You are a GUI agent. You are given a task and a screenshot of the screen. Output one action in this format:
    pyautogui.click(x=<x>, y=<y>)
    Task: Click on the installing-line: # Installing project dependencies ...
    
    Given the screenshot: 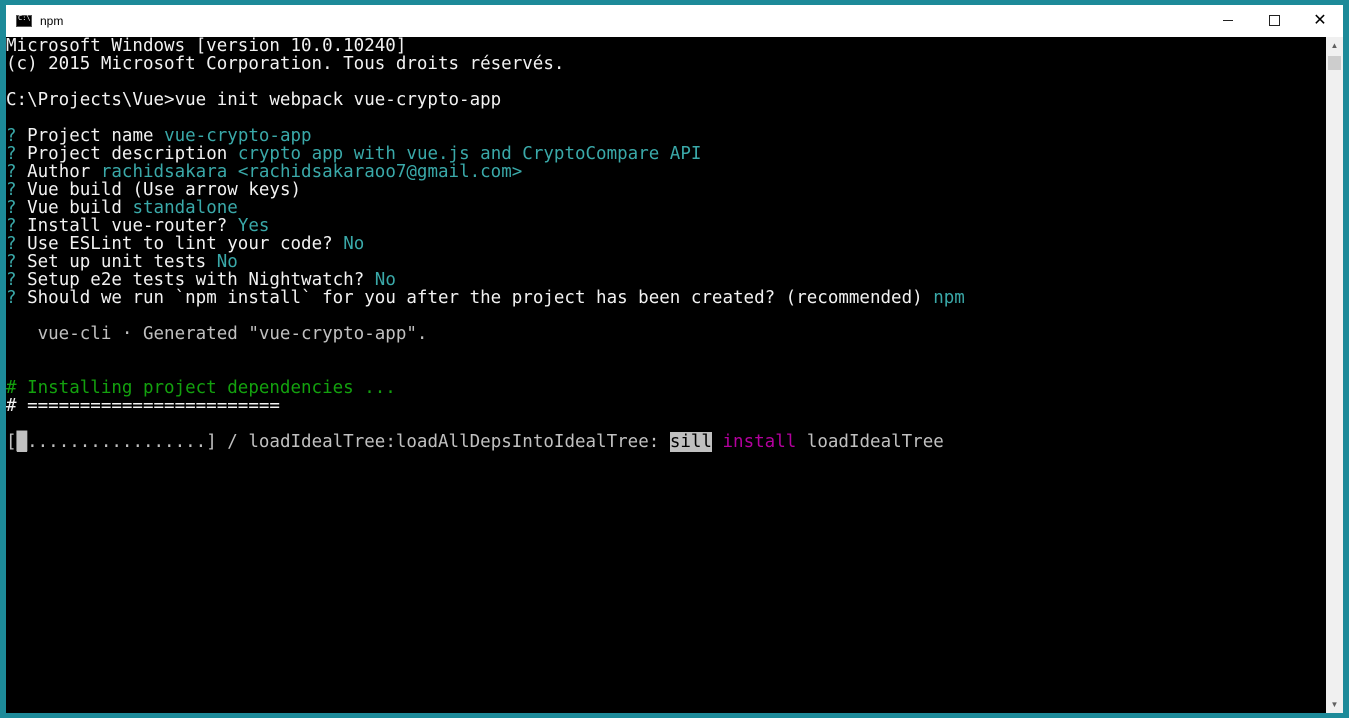 What is the action you would take?
    pyautogui.click(x=201, y=388)
    